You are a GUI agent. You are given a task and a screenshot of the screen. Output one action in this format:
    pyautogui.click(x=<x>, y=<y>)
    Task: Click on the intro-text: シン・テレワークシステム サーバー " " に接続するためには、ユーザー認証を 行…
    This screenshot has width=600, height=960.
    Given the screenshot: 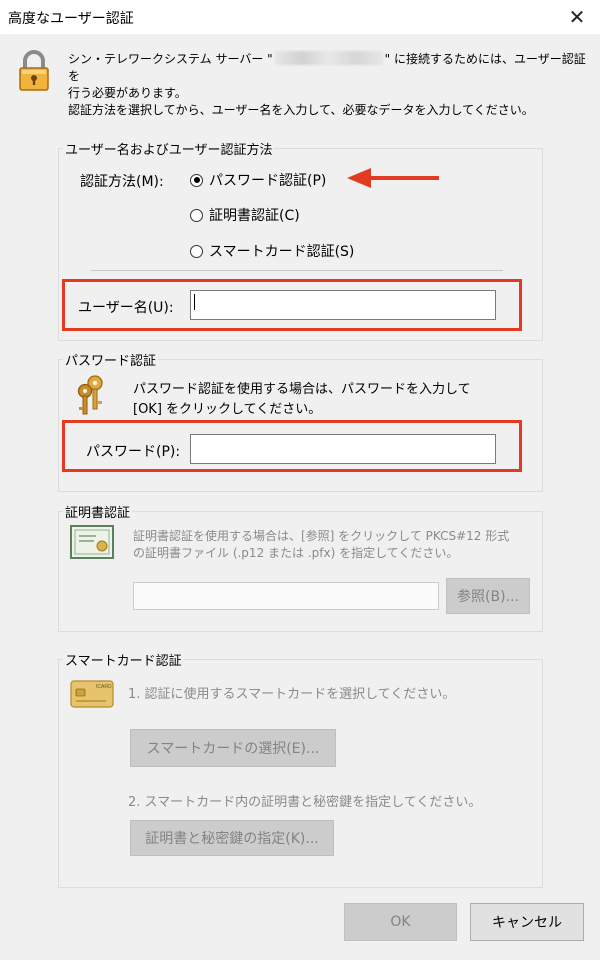 What is the action you would take?
    pyautogui.click(x=328, y=85)
    